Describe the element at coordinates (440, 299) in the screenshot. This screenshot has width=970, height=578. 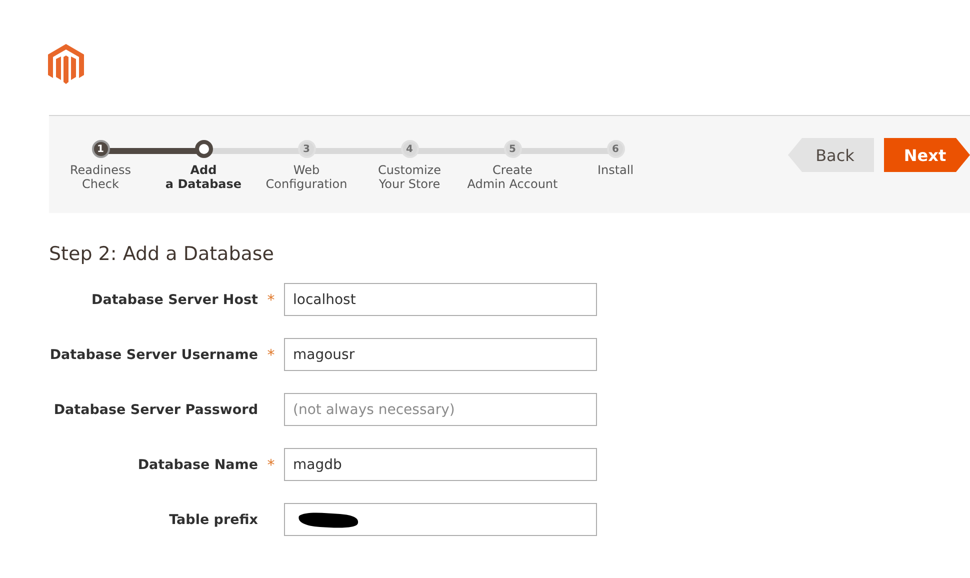
I see `input-field: localhost` at that location.